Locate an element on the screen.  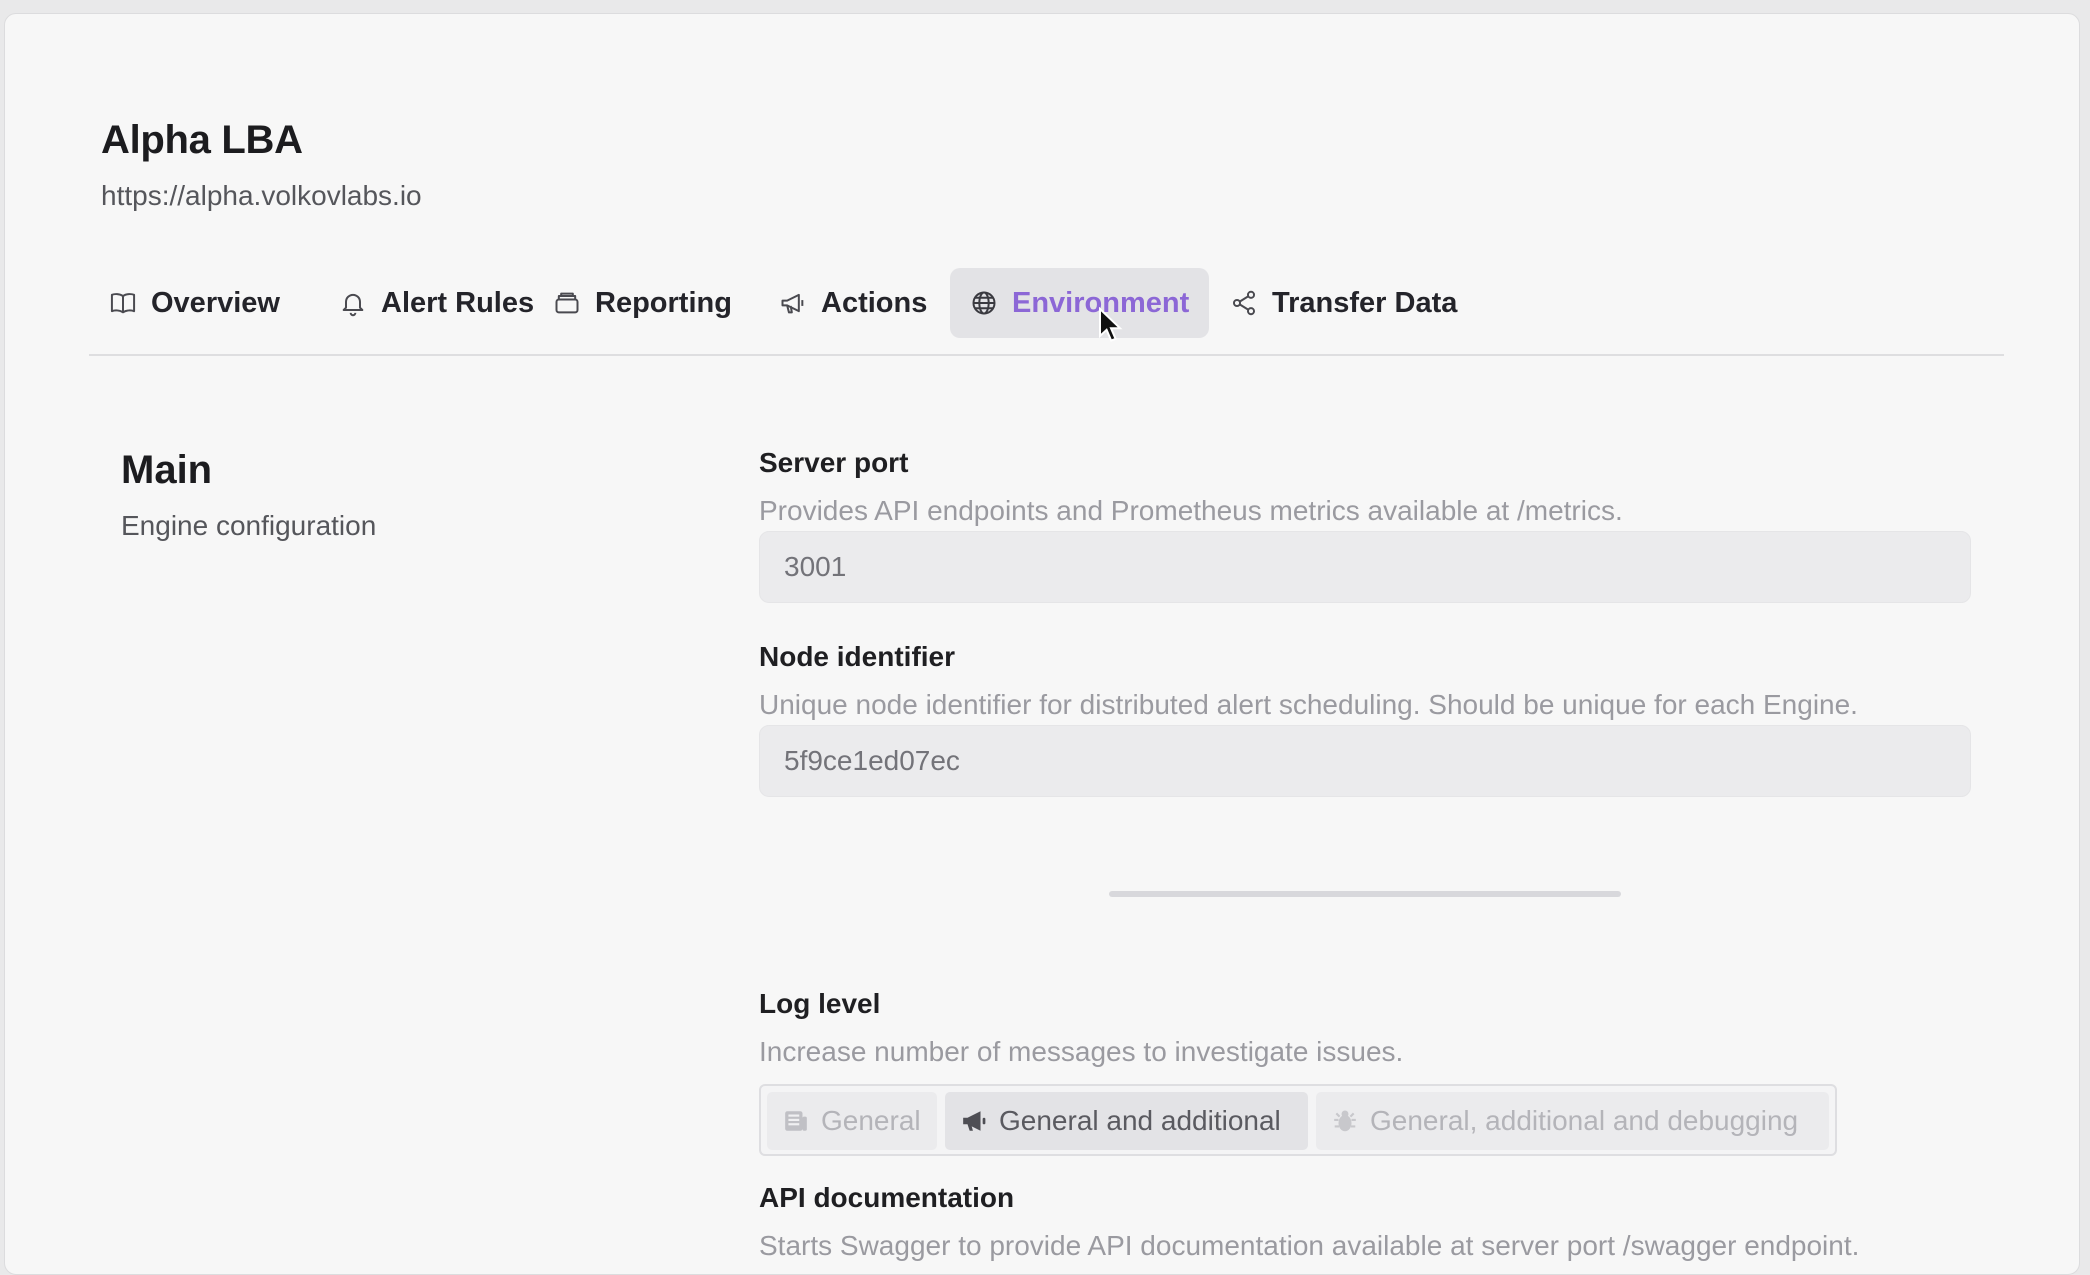
log-level-option-general: General is located at coordinates (852, 1121).